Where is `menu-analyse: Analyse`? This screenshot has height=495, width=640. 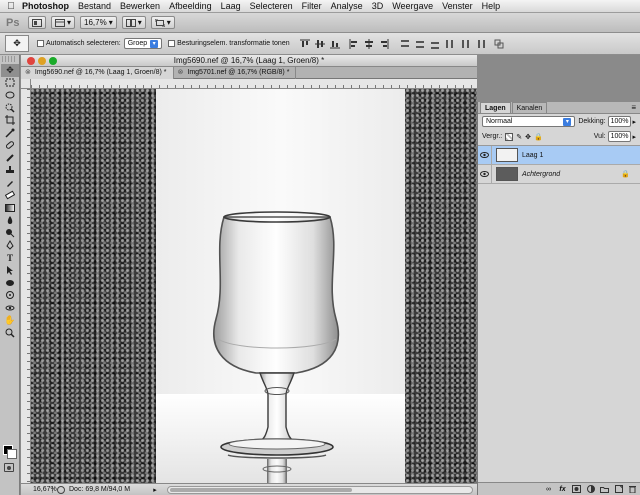 menu-analyse: Analyse is located at coordinates (347, 6).